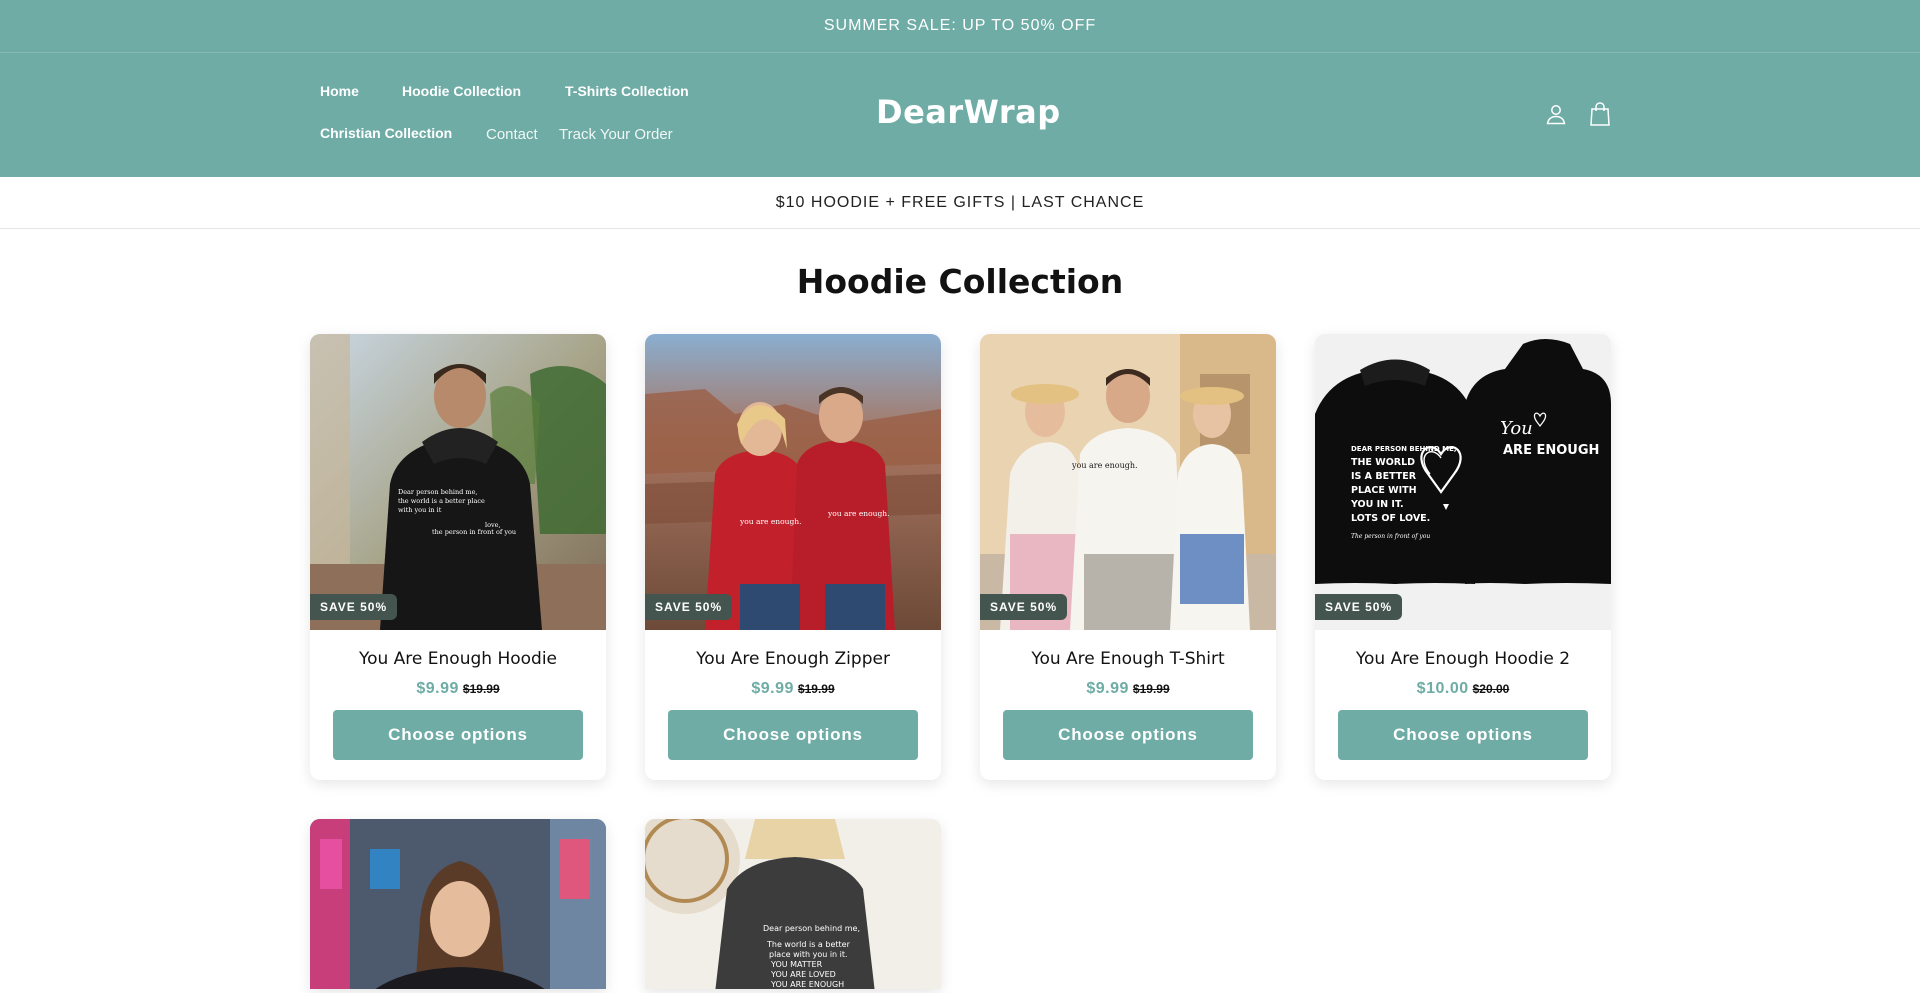  I want to click on print-line: the world is a better place, so click(441, 501).